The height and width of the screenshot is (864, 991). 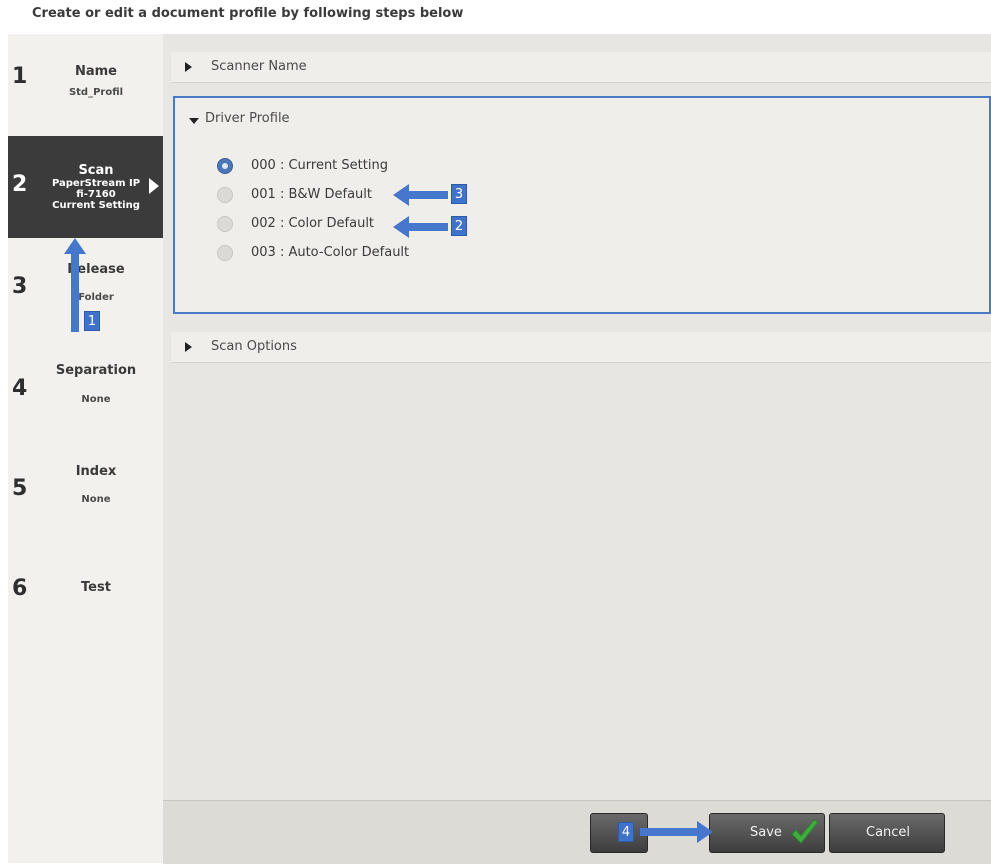 What do you see at coordinates (96, 194) in the screenshot?
I see `step-value-line: fi-7160` at bounding box center [96, 194].